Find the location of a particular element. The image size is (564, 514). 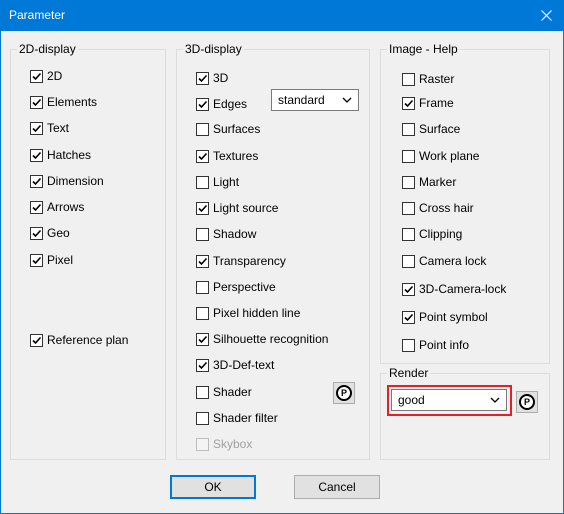

checkbox-surfaces: Surfaces is located at coordinates (228, 129).